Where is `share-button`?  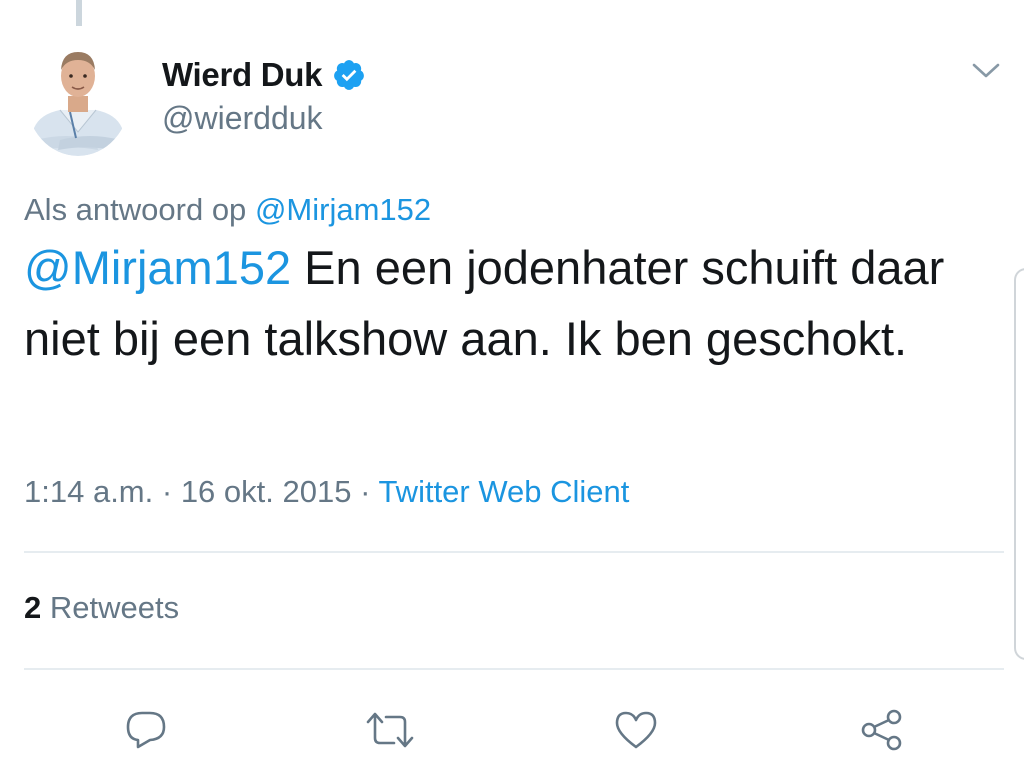 share-button is located at coordinates (882, 730).